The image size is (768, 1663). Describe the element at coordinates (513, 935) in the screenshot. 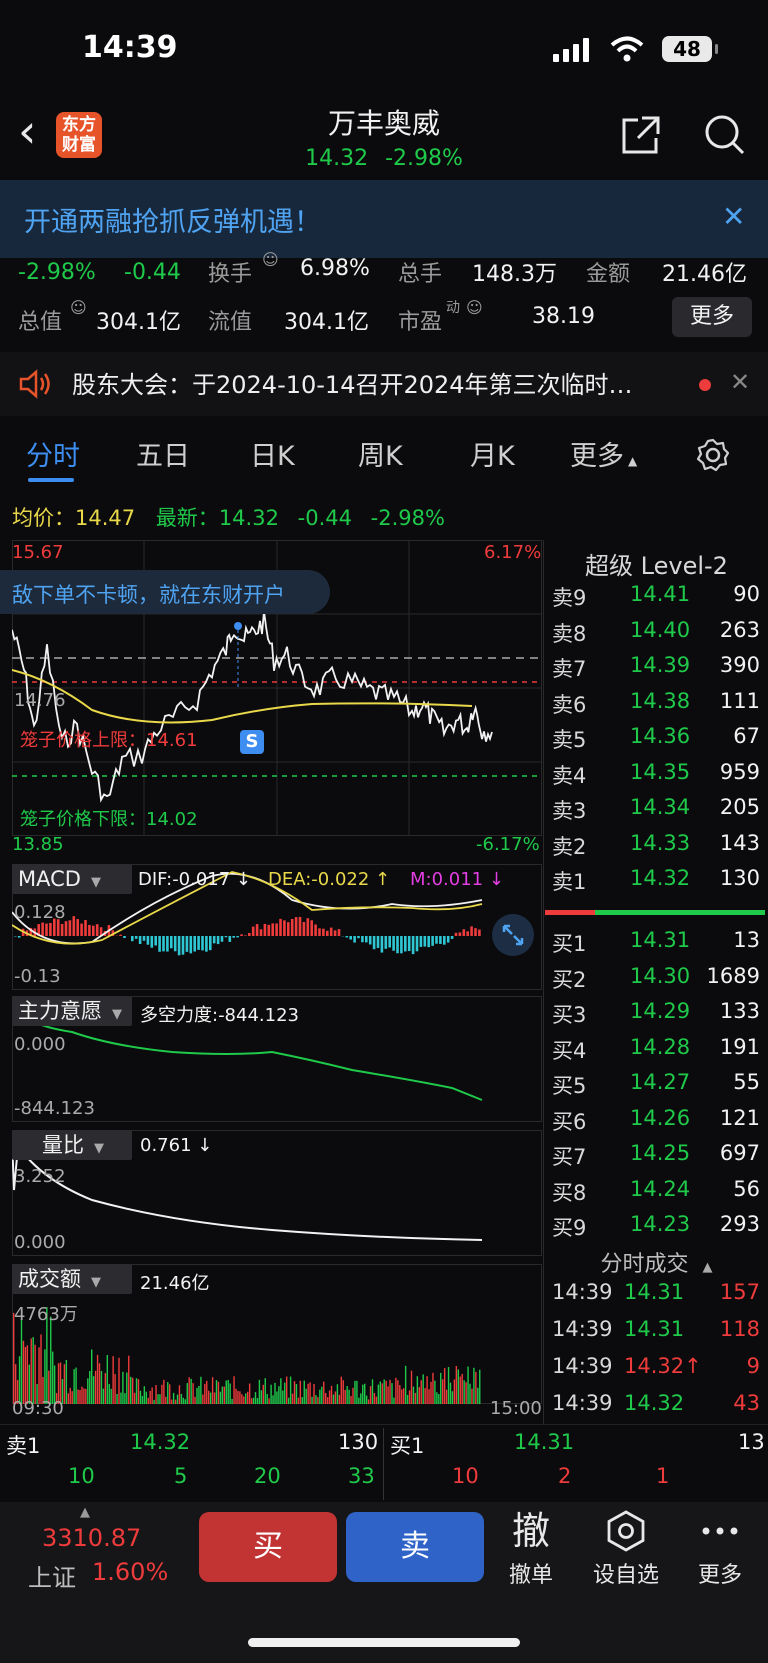

I see `expand-button` at that location.